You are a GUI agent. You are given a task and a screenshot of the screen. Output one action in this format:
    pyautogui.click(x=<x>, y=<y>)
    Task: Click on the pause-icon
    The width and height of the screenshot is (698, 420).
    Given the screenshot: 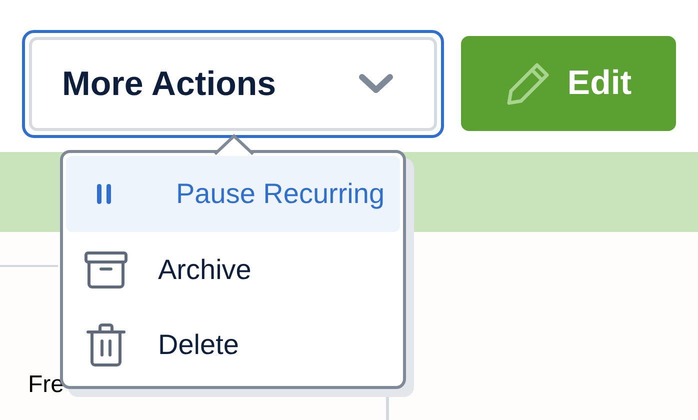 What is the action you would take?
    pyautogui.click(x=104, y=193)
    